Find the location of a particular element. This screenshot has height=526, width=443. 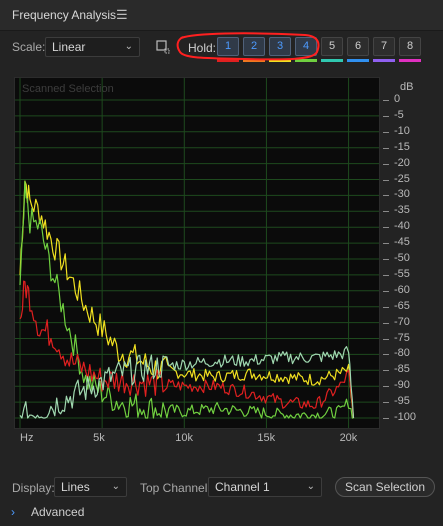

scale-label: Scale: is located at coordinates (29, 47).